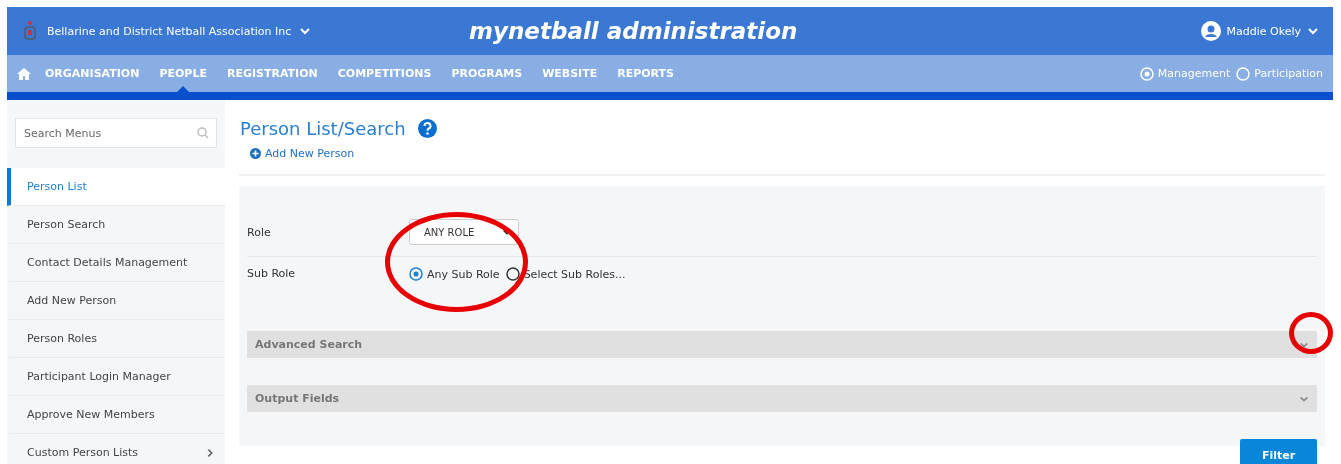 The image size is (1341, 464). Describe the element at coordinates (116, 263) in the screenshot. I see `sidebar-item: Contact Details Management` at that location.